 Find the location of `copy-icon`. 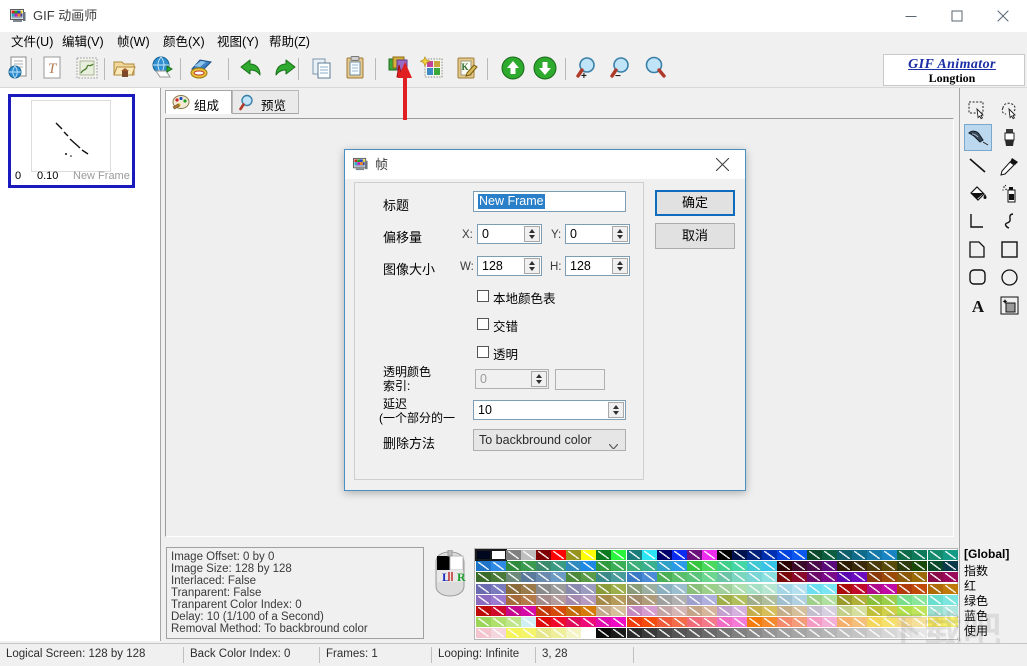

copy-icon is located at coordinates (323, 69).